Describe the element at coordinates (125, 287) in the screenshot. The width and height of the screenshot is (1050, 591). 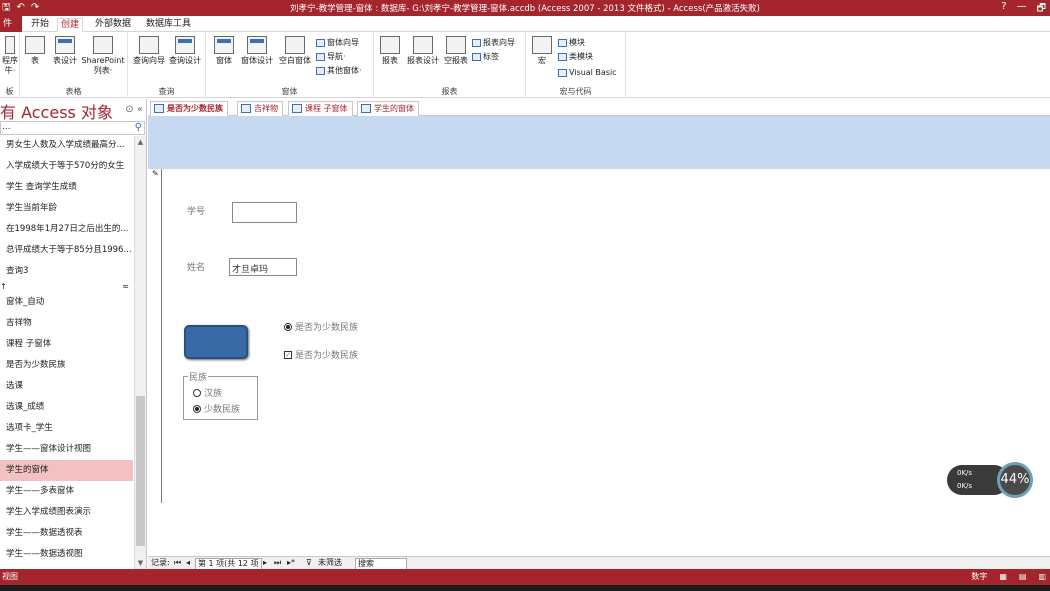
I see `chevron-up-icon: ≈` at that location.